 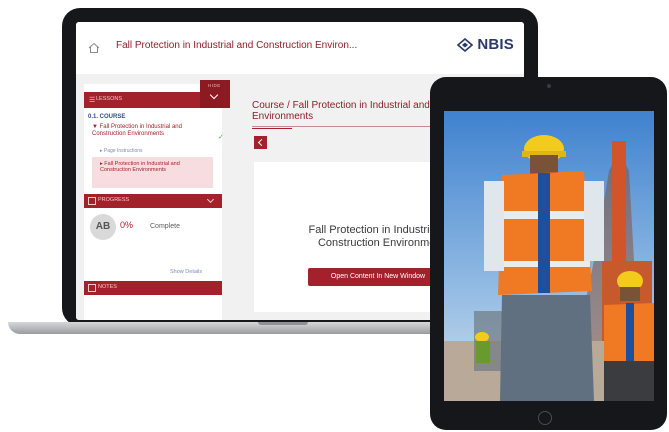 I want to click on laptop-base, so click(x=238, y=328).